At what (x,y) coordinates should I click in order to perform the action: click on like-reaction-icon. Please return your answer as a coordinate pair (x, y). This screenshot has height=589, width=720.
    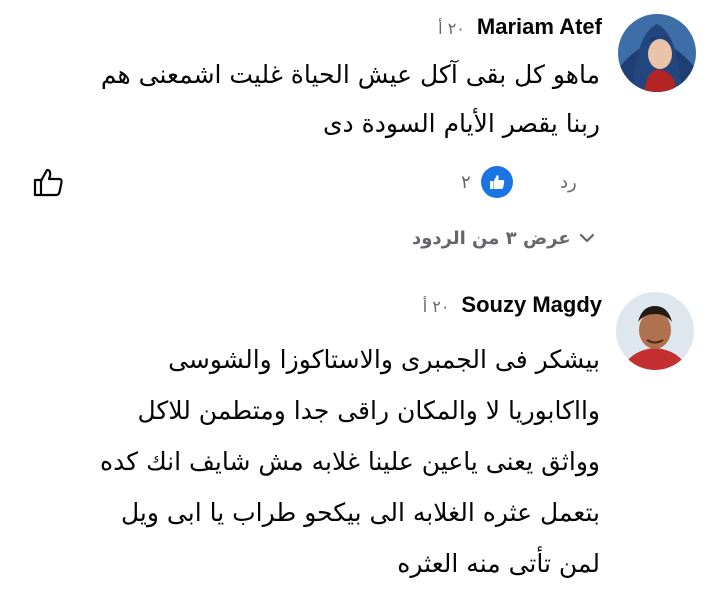
    Looking at the image, I should click on (497, 182).